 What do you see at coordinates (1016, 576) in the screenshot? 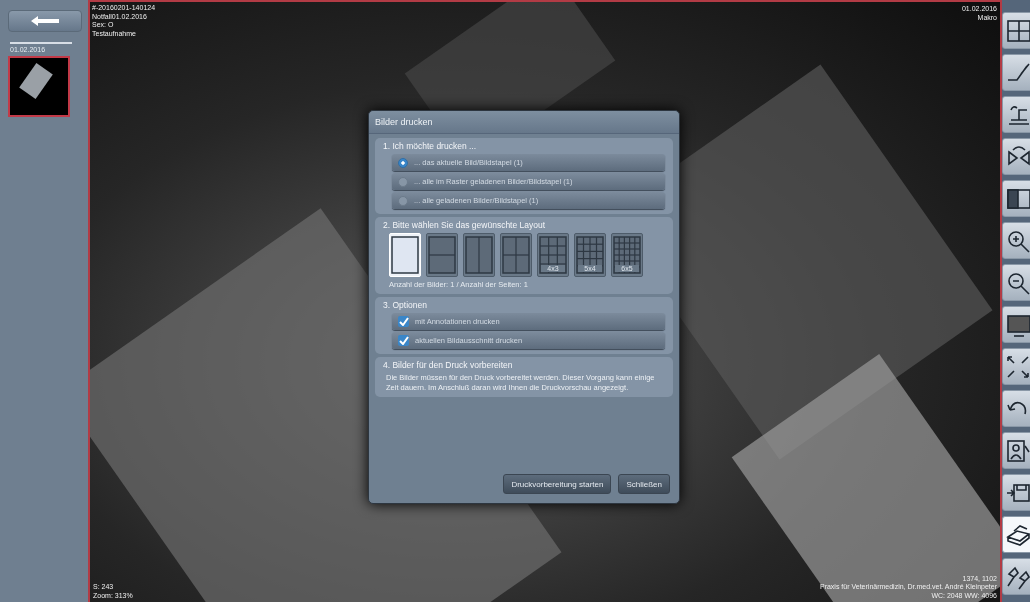
I see `pins-tool-button` at bounding box center [1016, 576].